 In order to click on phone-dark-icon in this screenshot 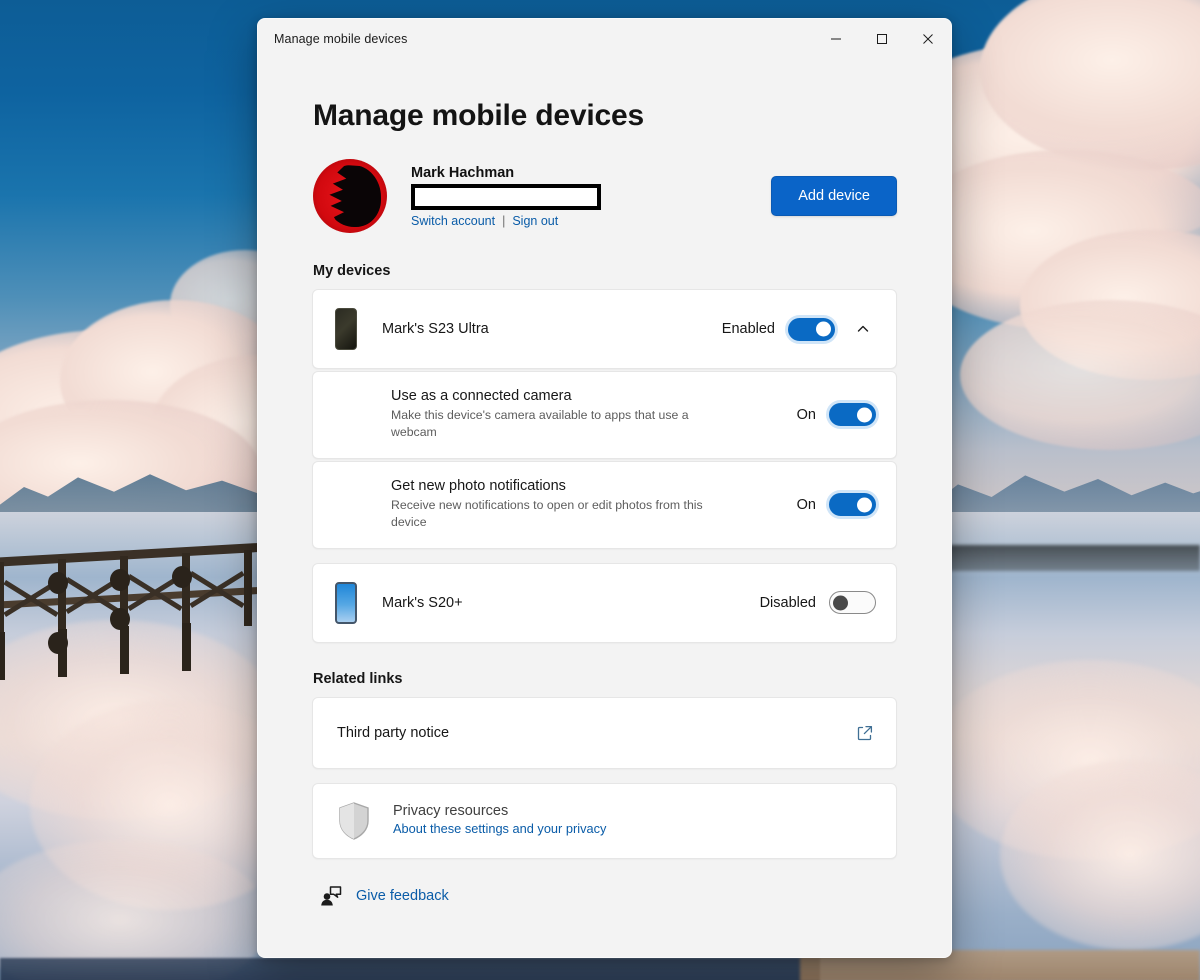, I will do `click(346, 329)`.